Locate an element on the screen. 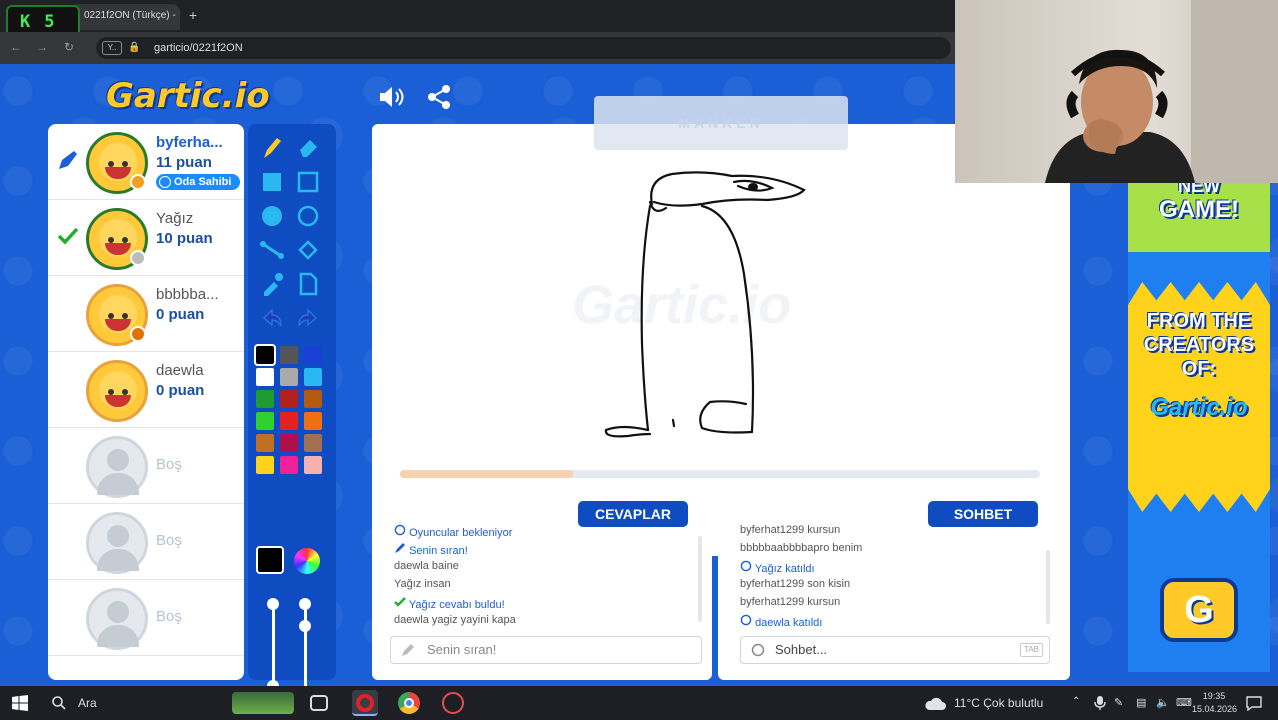 This screenshot has width=1278, height=720. current-color is located at coordinates (270, 560).